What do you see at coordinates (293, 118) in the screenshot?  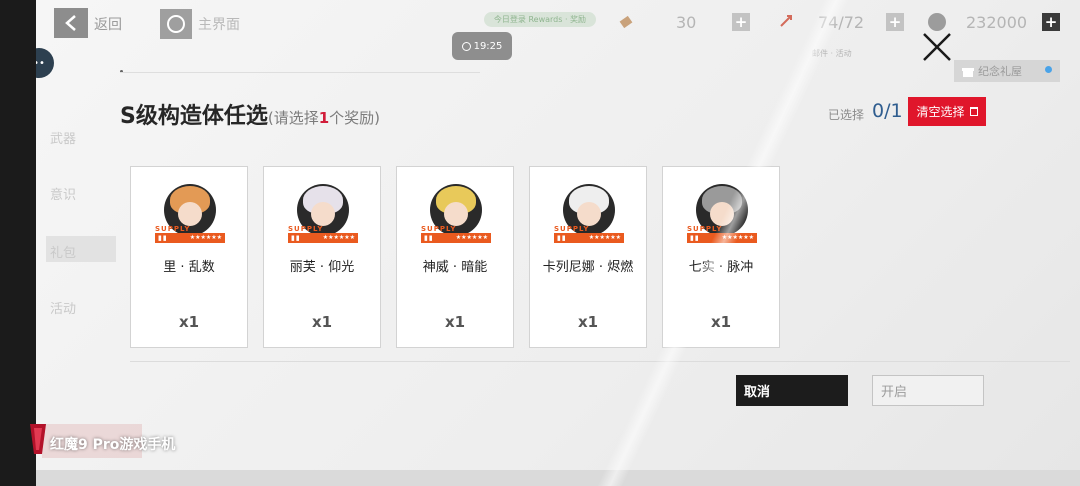 I see `hint-prefix: (请选择` at bounding box center [293, 118].